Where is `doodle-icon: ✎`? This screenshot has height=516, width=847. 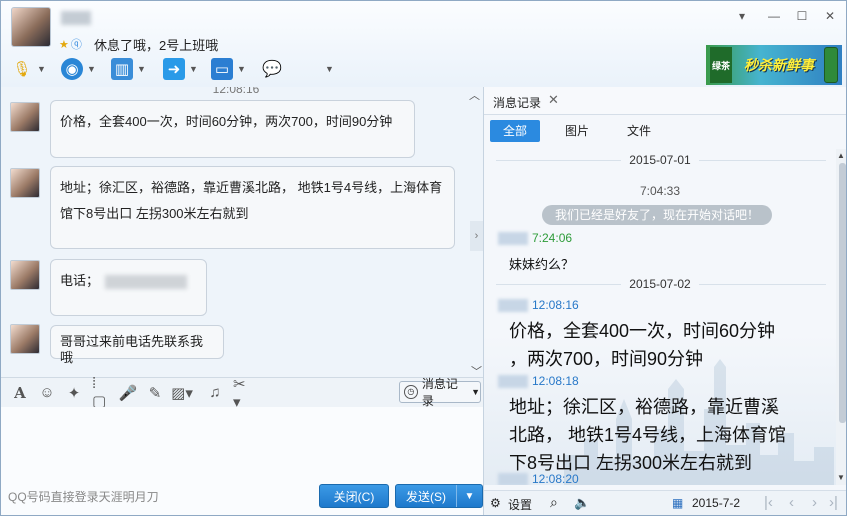 doodle-icon: ✎ is located at coordinates (155, 393).